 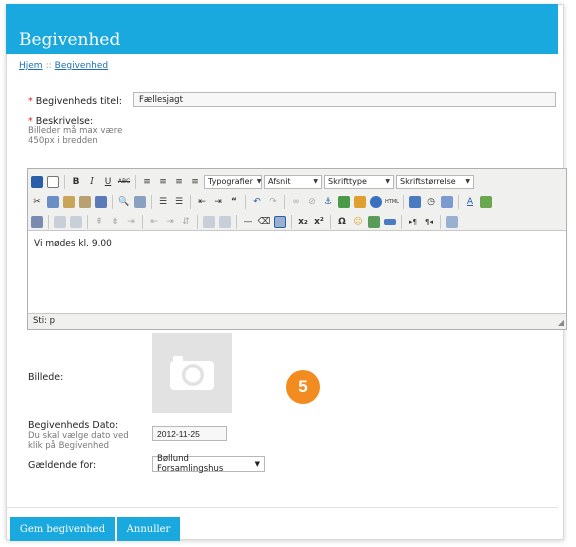 What do you see at coordinates (429, 222) in the screenshot?
I see `rtl-icon: ¶◂` at bounding box center [429, 222].